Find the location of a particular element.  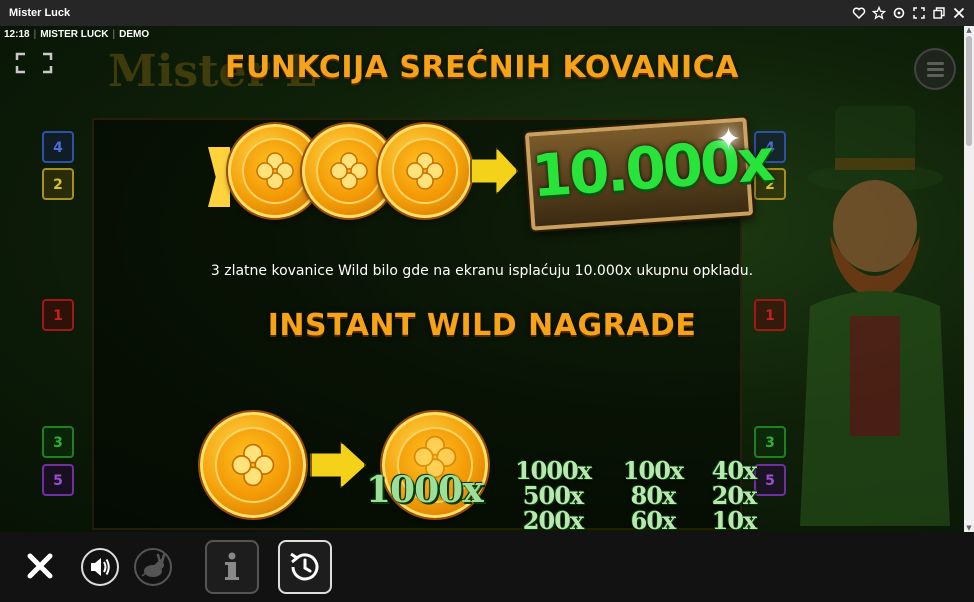

game-name: MISTER LUCK is located at coordinates (74, 34).